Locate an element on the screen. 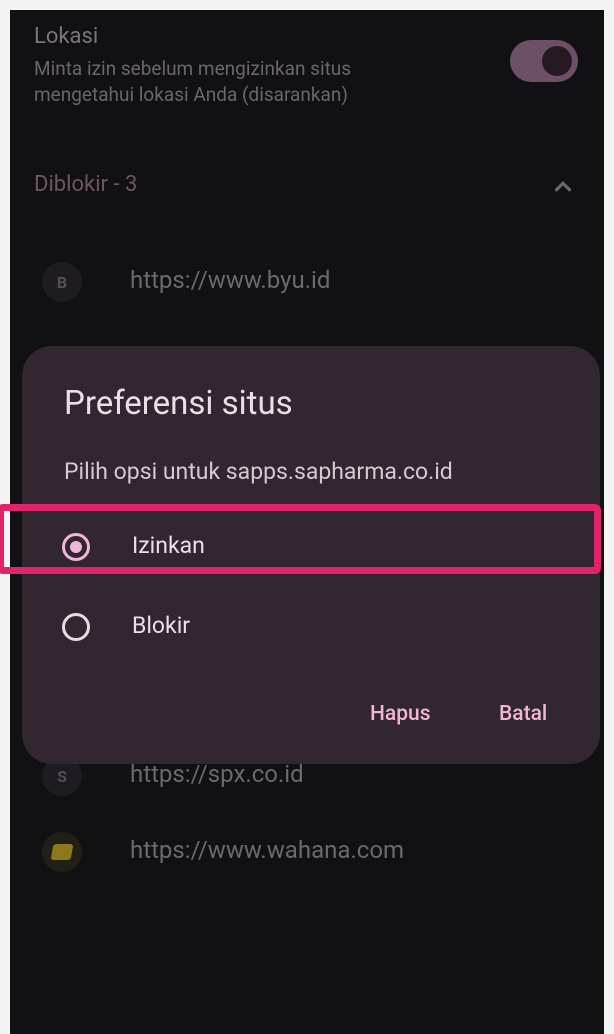  site-favicon-icon: B is located at coordinates (62, 282).